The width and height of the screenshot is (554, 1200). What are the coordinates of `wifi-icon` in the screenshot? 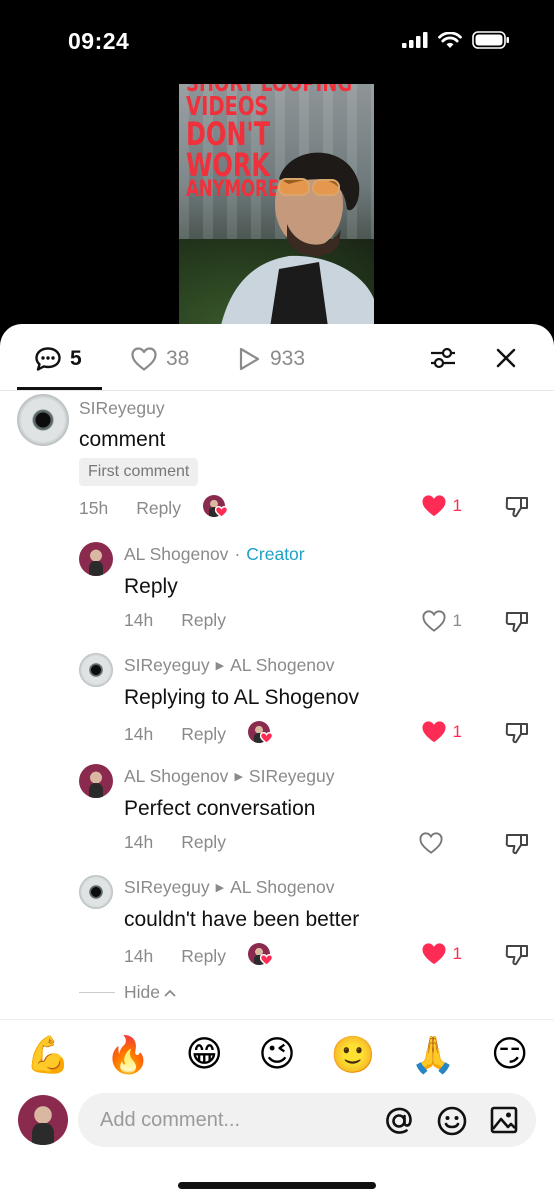 It's located at (450, 39).